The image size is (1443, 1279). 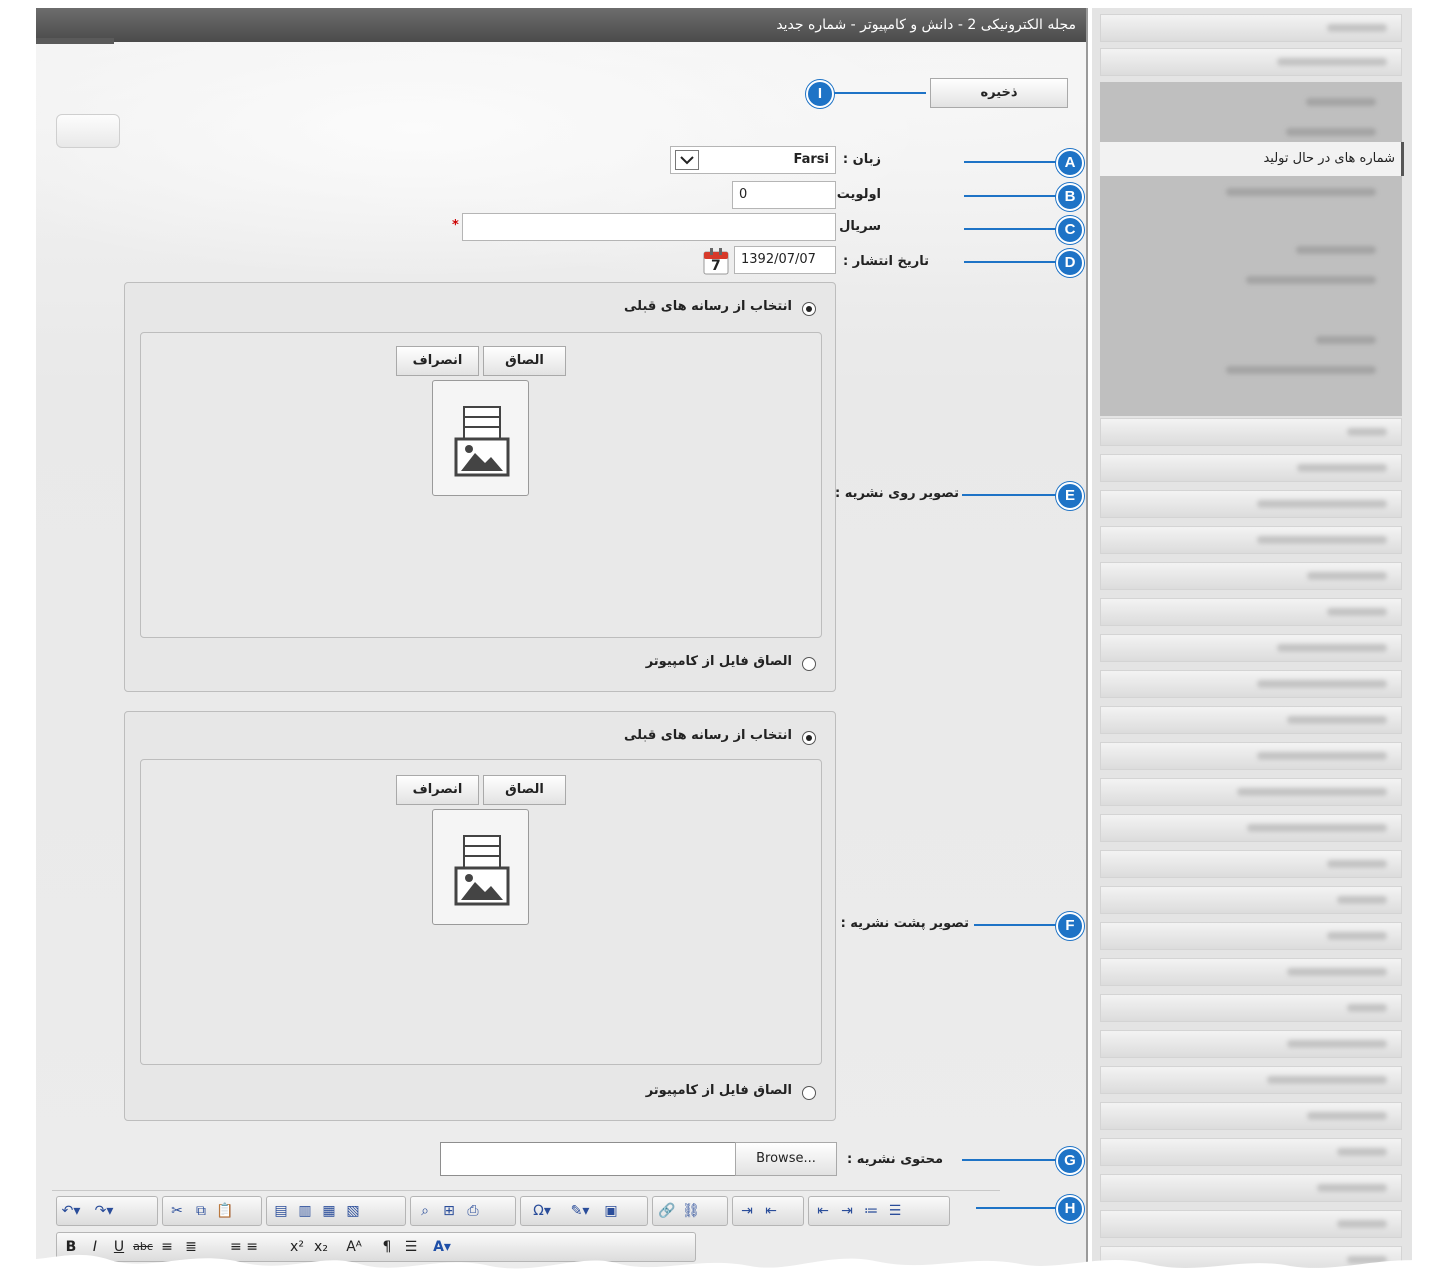 I want to click on callout-line-e, so click(x=1011, y=495).